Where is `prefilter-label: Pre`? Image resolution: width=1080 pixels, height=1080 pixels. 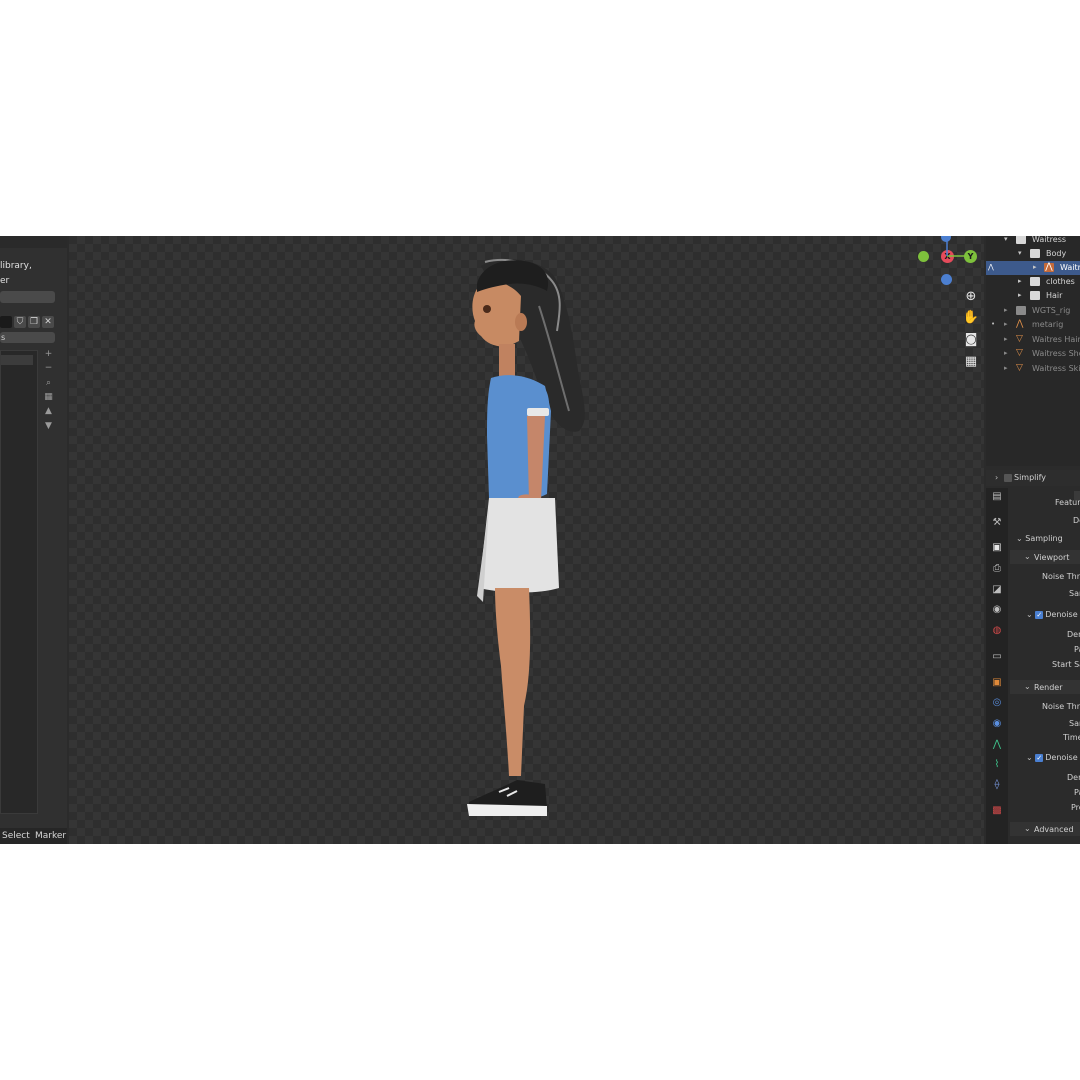
prefilter-label: Pre is located at coordinates (1075, 807).